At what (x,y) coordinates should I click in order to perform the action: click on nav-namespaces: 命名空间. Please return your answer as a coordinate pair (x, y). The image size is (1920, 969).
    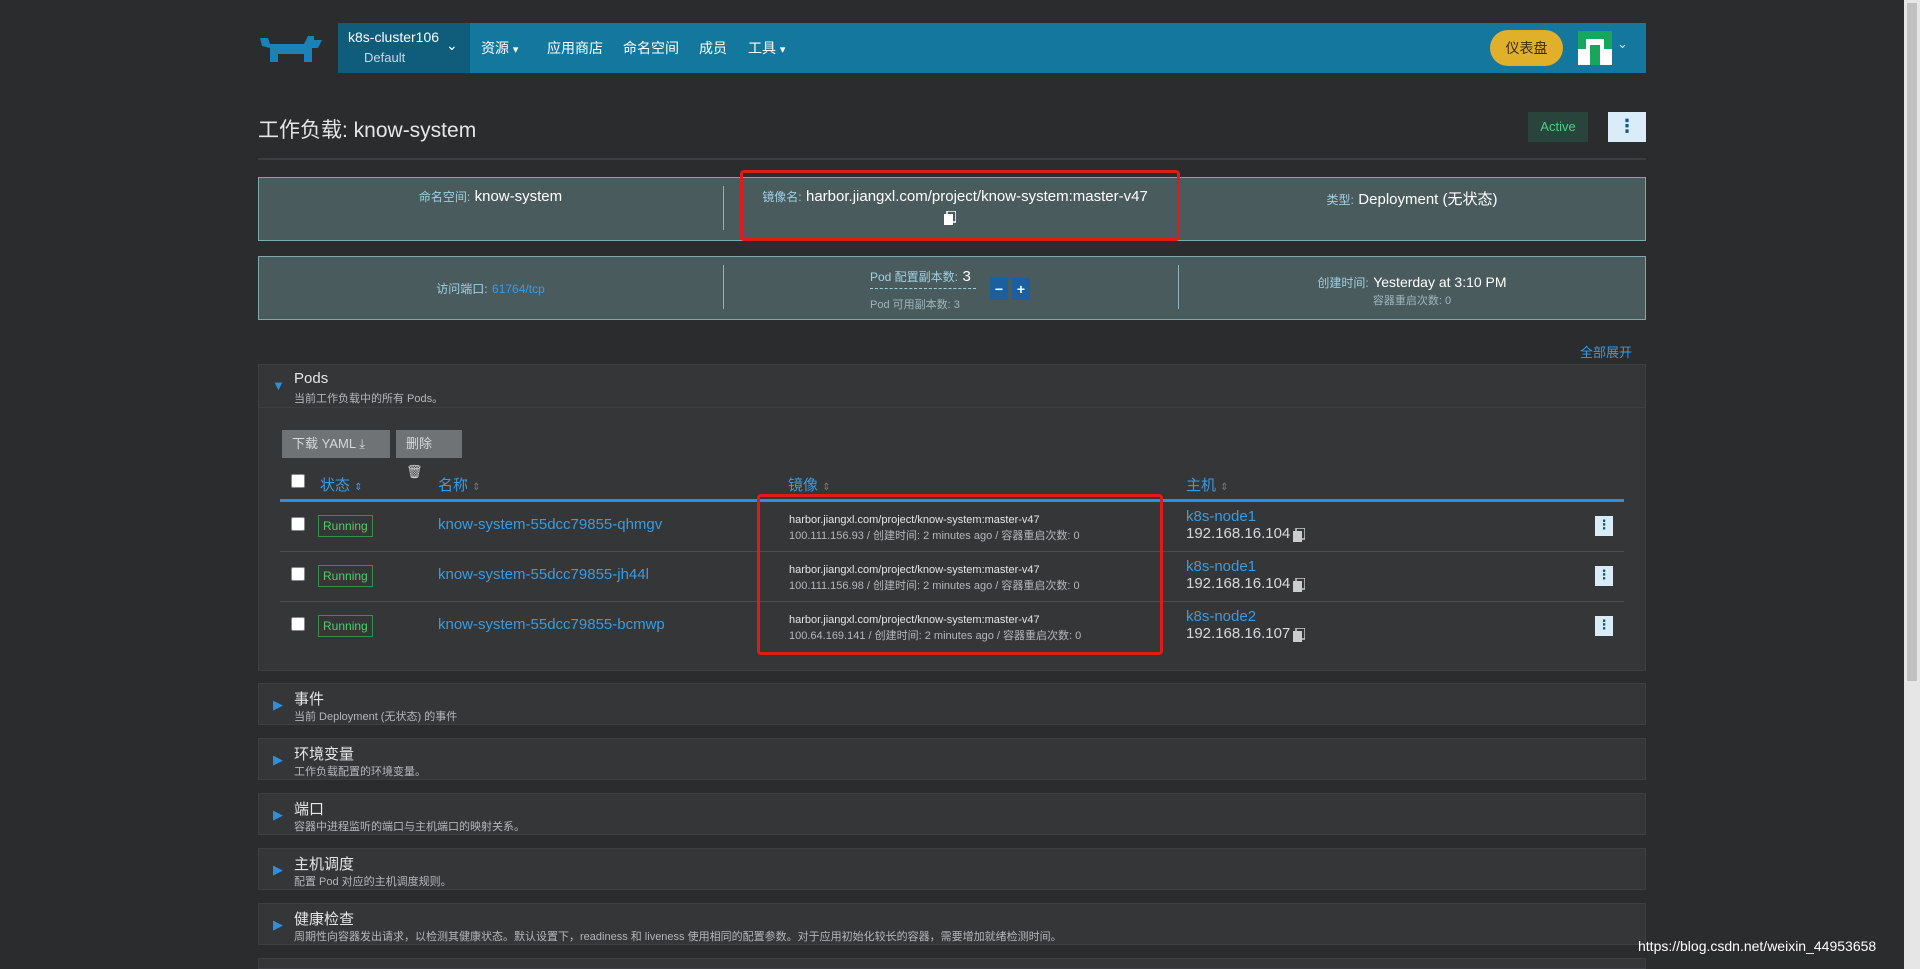
    Looking at the image, I should click on (651, 48).